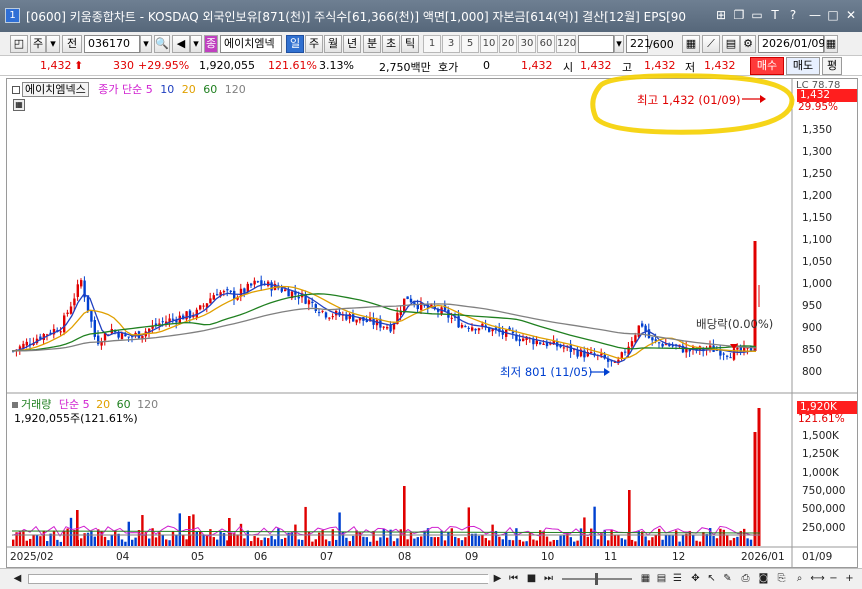 The image size is (862, 589). What do you see at coordinates (123, 557) in the screenshot?
I see `x-axis-label: 04` at bounding box center [123, 557].